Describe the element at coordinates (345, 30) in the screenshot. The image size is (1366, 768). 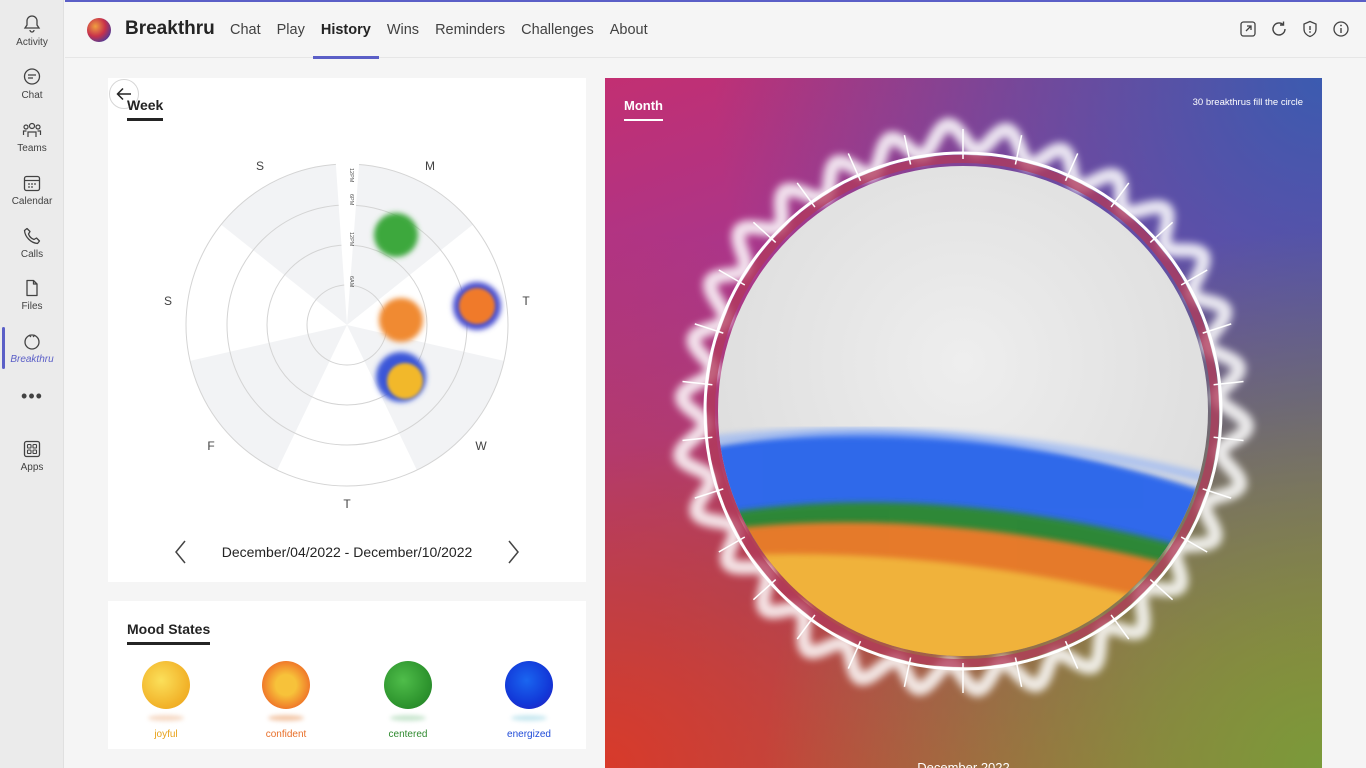
I see `tab-history: History` at that location.